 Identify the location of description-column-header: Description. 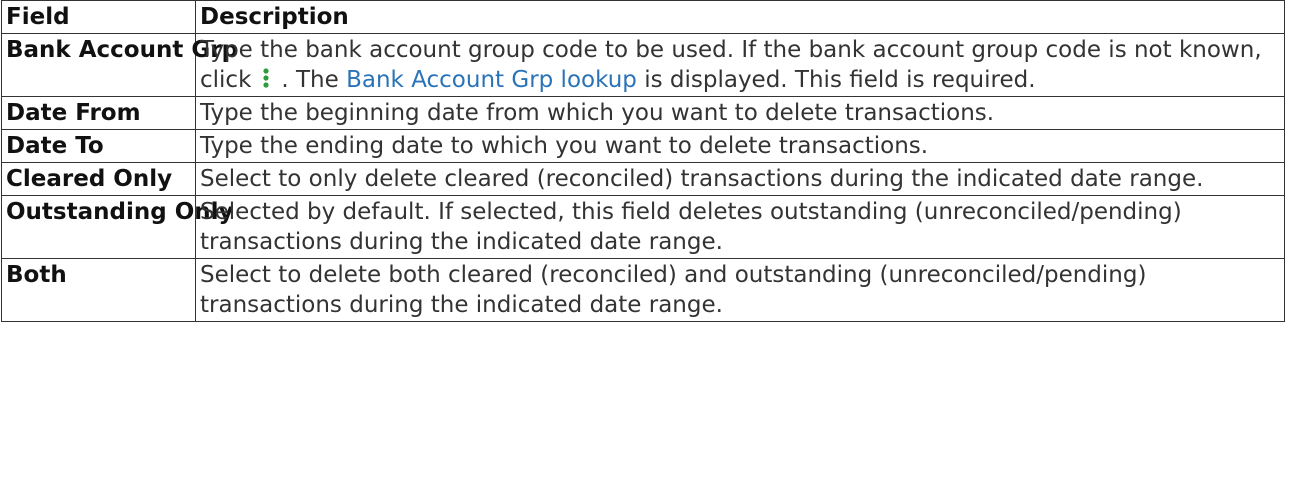
(740, 17).